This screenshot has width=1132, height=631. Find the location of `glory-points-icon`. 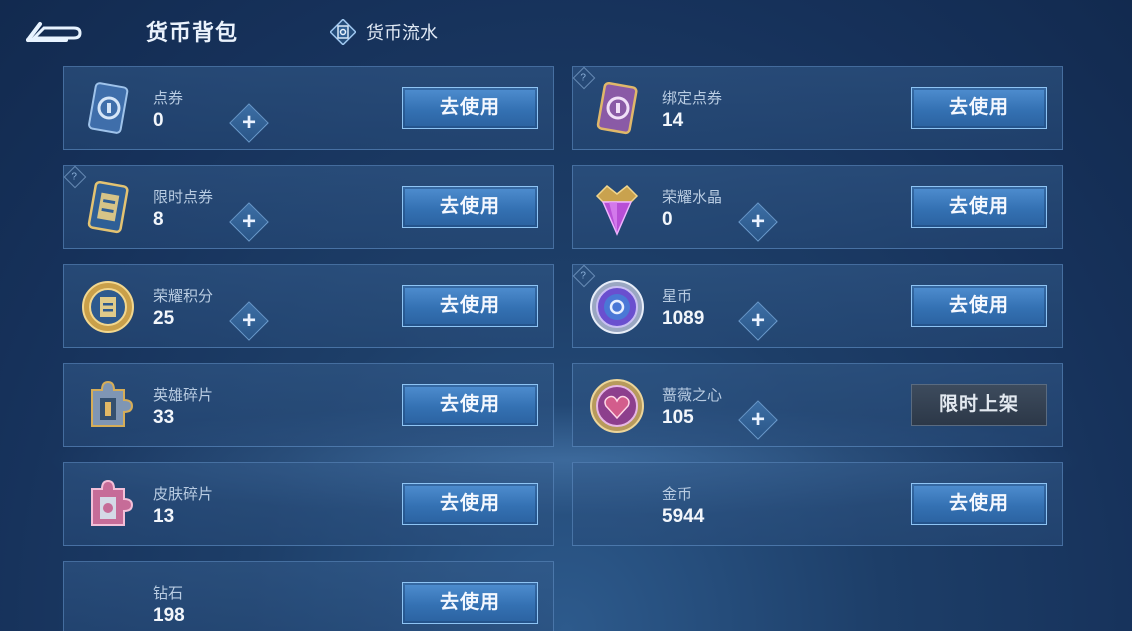

glory-points-icon is located at coordinates (108, 307).